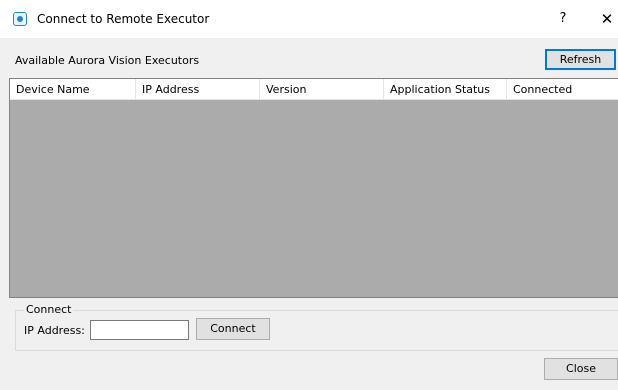 This screenshot has width=618, height=390. What do you see at coordinates (54, 330) in the screenshot?
I see `ip-address-label: IP Address:` at bounding box center [54, 330].